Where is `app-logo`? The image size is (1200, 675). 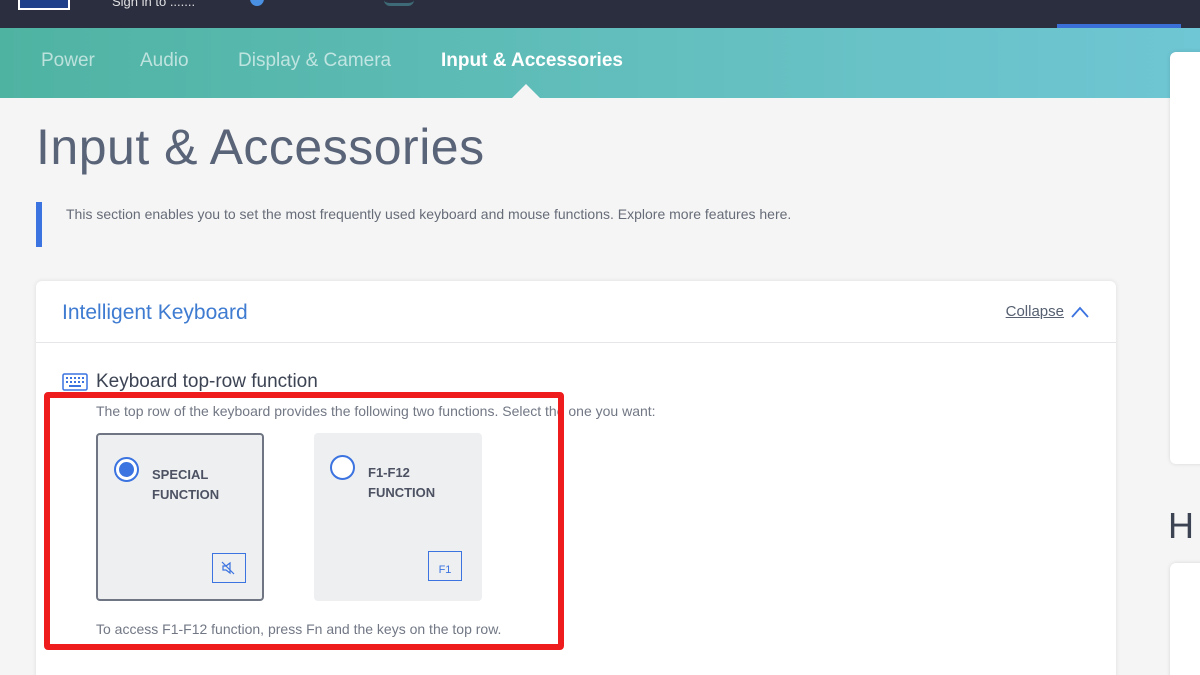 app-logo is located at coordinates (44, 5).